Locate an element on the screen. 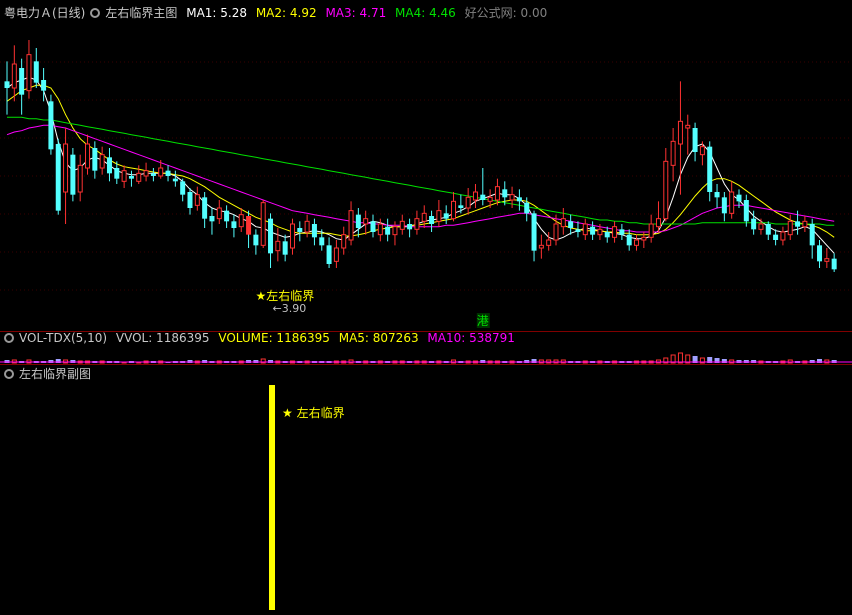 The image size is (852, 615). sub-chart: ★ 左右临界 is located at coordinates (307, 497).